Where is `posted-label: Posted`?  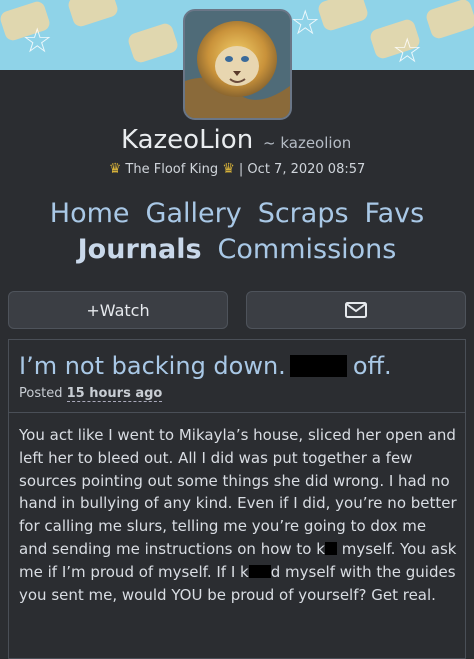 posted-label: Posted is located at coordinates (41, 393).